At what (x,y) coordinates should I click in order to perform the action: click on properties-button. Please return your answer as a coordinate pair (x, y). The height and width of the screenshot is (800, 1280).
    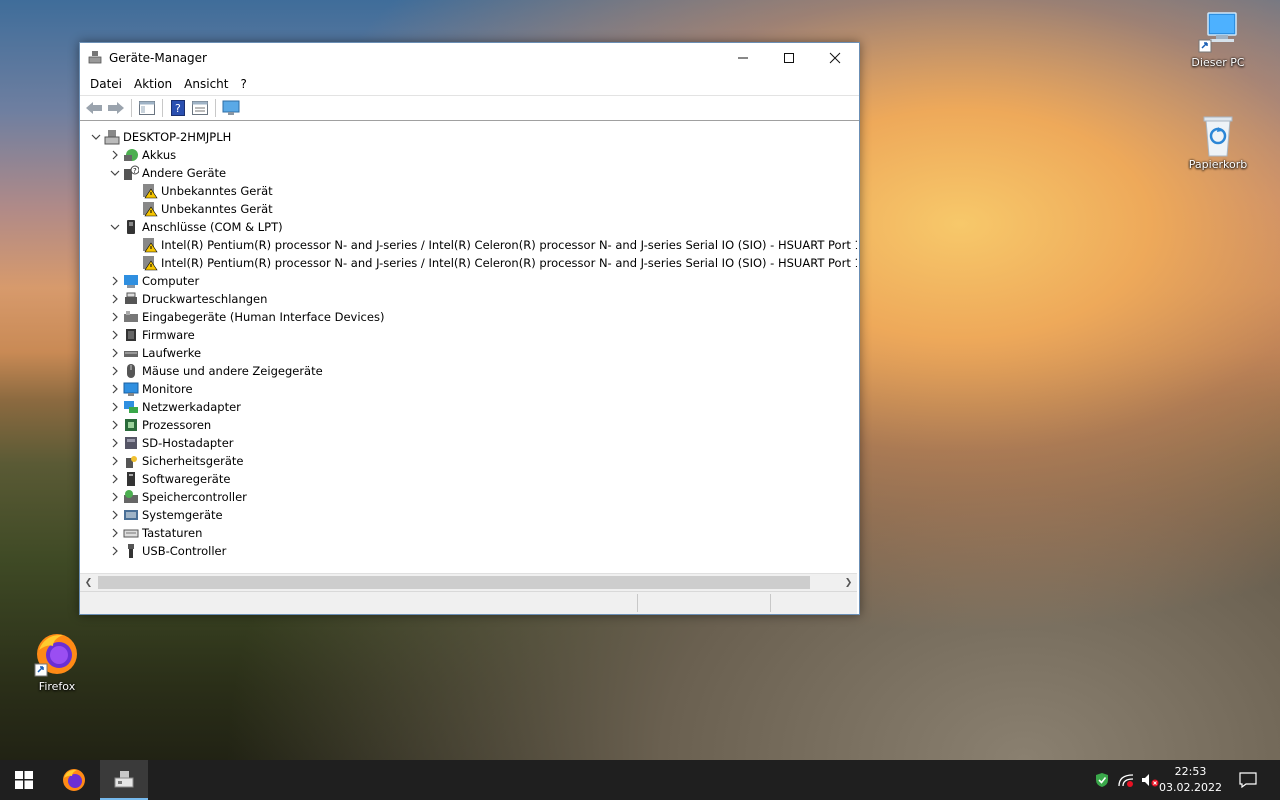
    Looking at the image, I should click on (200, 108).